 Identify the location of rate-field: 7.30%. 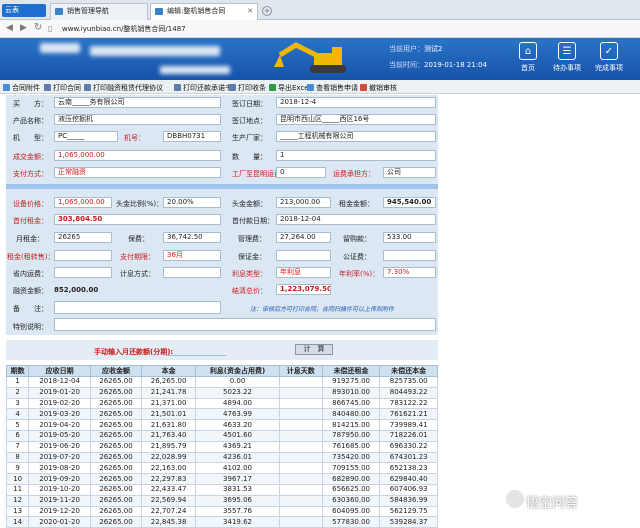
(409, 272).